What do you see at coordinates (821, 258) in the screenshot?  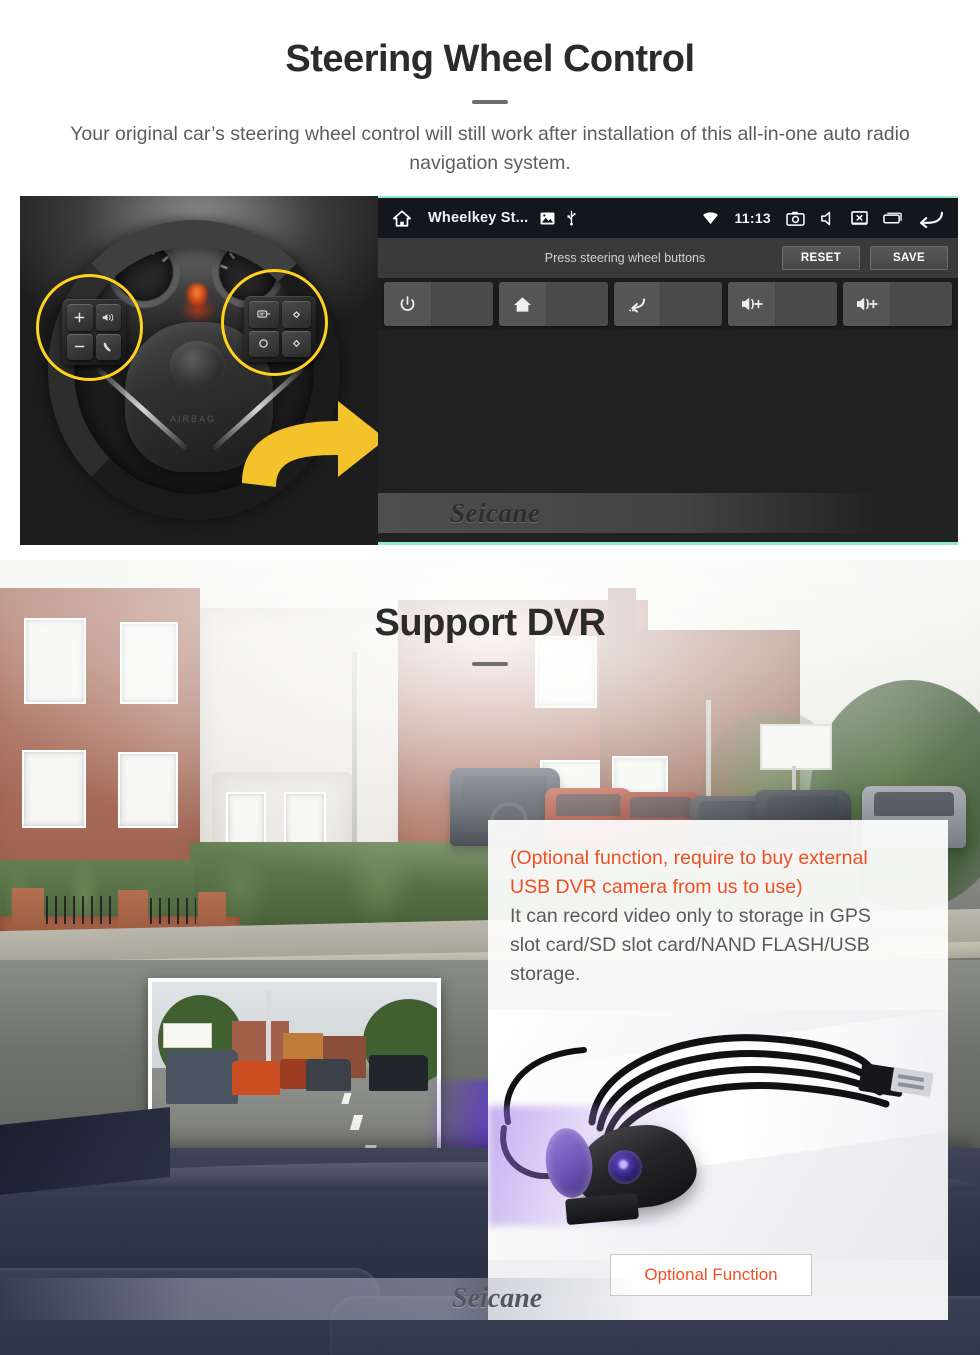 I see `reset-button: RESET` at bounding box center [821, 258].